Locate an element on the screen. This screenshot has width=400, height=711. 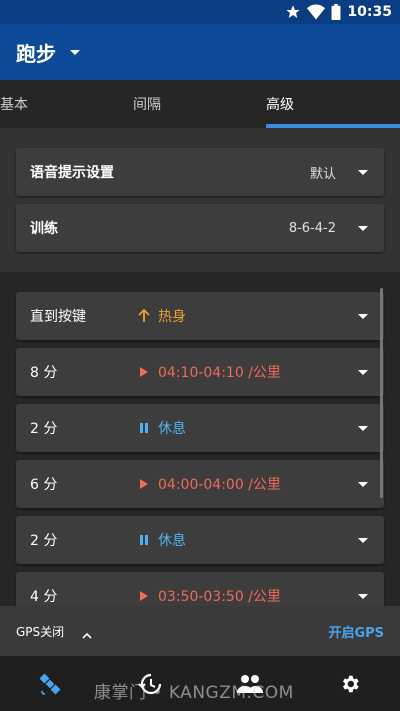
tab-bar: 基本 间隔 高级 is located at coordinates (200, 104).